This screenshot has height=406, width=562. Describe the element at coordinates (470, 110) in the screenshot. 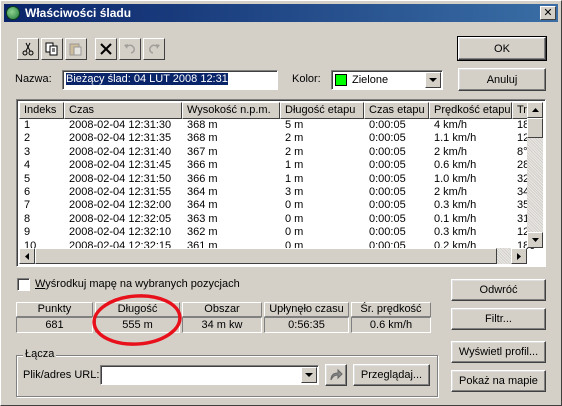

I see `column-header: Prędkość etapu` at that location.